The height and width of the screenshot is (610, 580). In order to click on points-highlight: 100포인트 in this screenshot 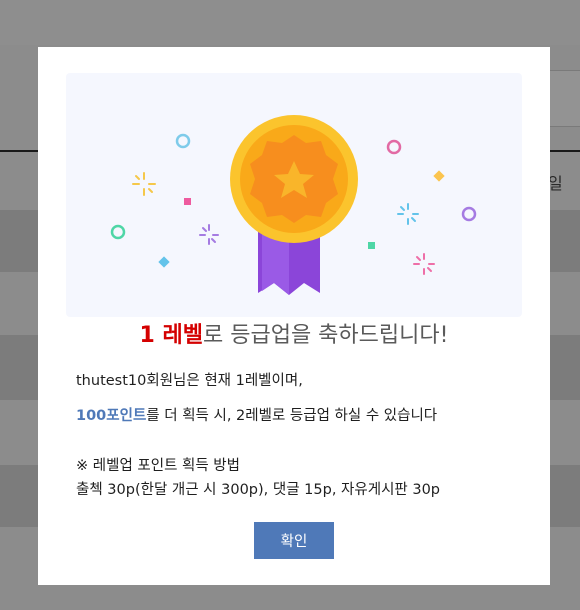, I will do `click(111, 416)`.